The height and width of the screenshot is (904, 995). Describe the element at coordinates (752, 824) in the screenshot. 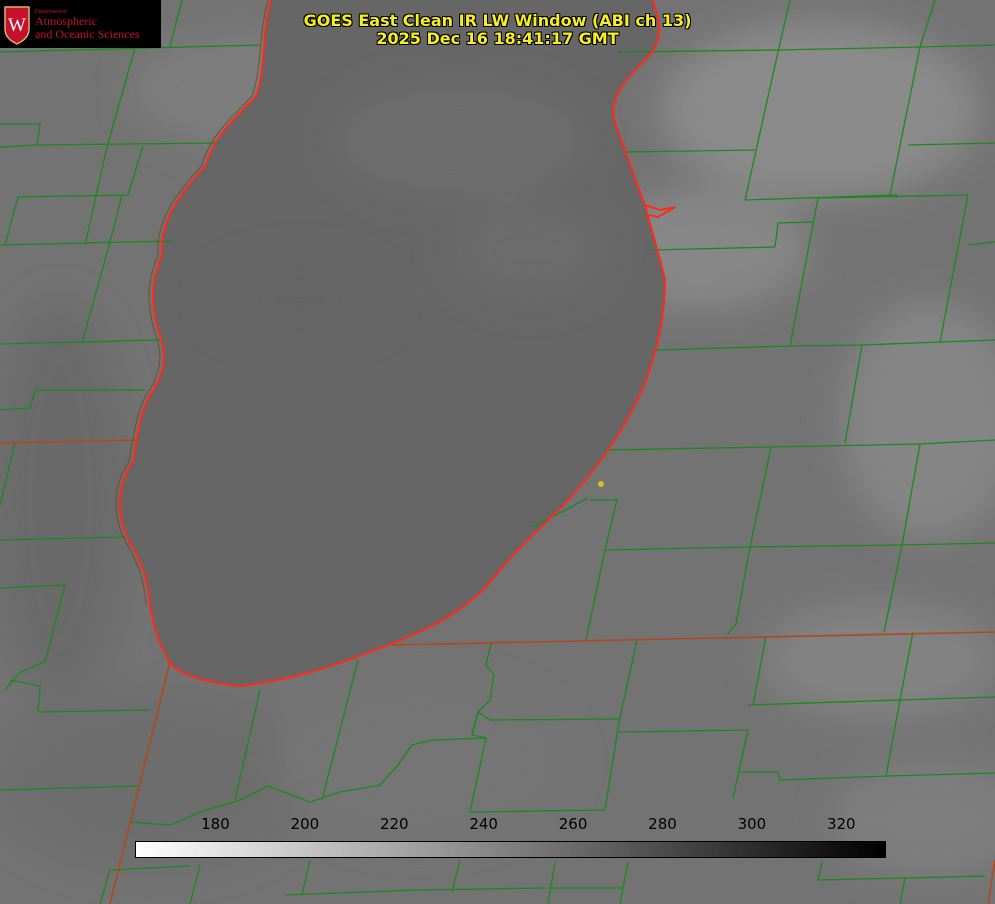

I see `colorbar-tick-label: 300` at that location.